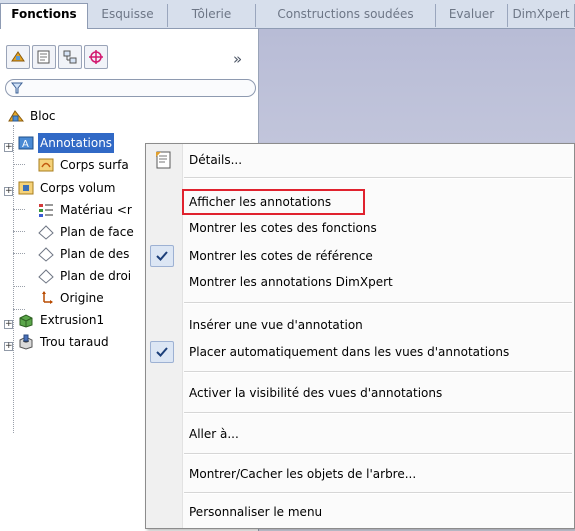  I want to click on details-icon, so click(163, 160).